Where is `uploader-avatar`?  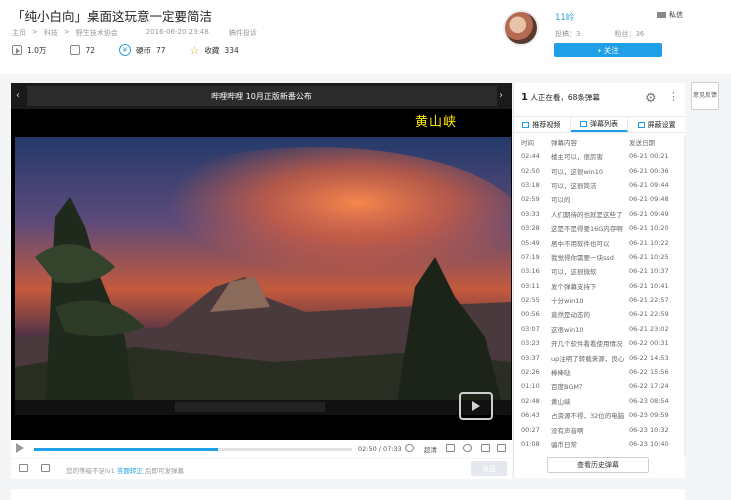 uploader-avatar is located at coordinates (521, 28).